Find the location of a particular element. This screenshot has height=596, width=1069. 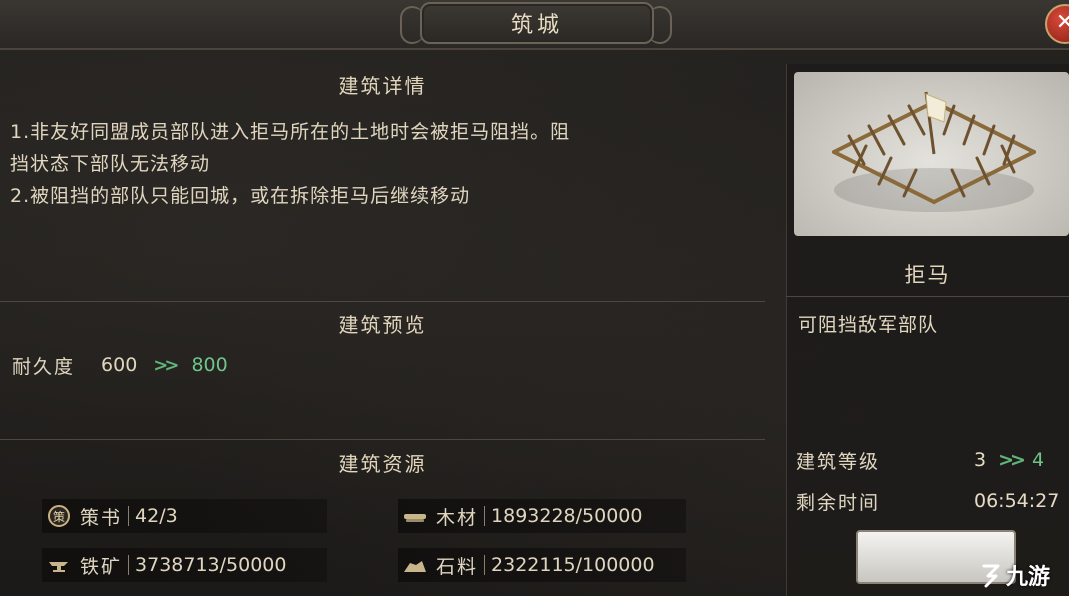

close-icon: ✕ is located at coordinates (1062, 22).